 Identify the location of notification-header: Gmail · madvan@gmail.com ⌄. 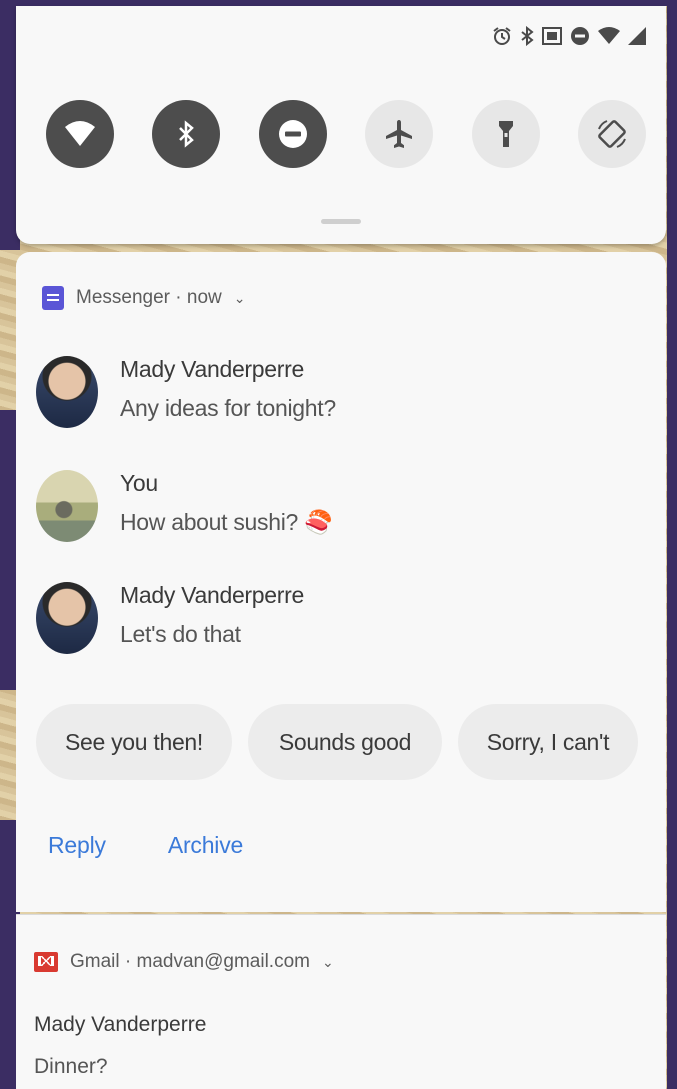
(184, 962).